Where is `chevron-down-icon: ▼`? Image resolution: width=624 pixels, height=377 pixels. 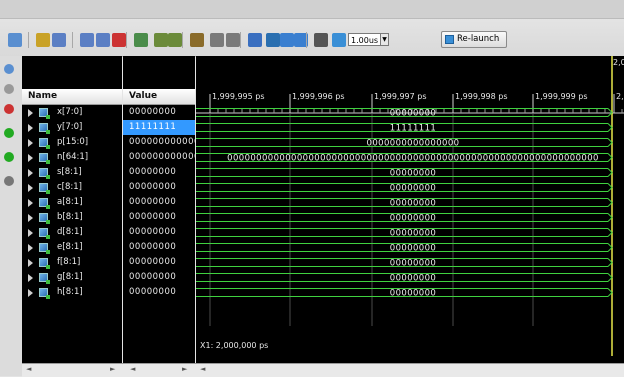 chevron-down-icon: ▼ is located at coordinates (384, 39).